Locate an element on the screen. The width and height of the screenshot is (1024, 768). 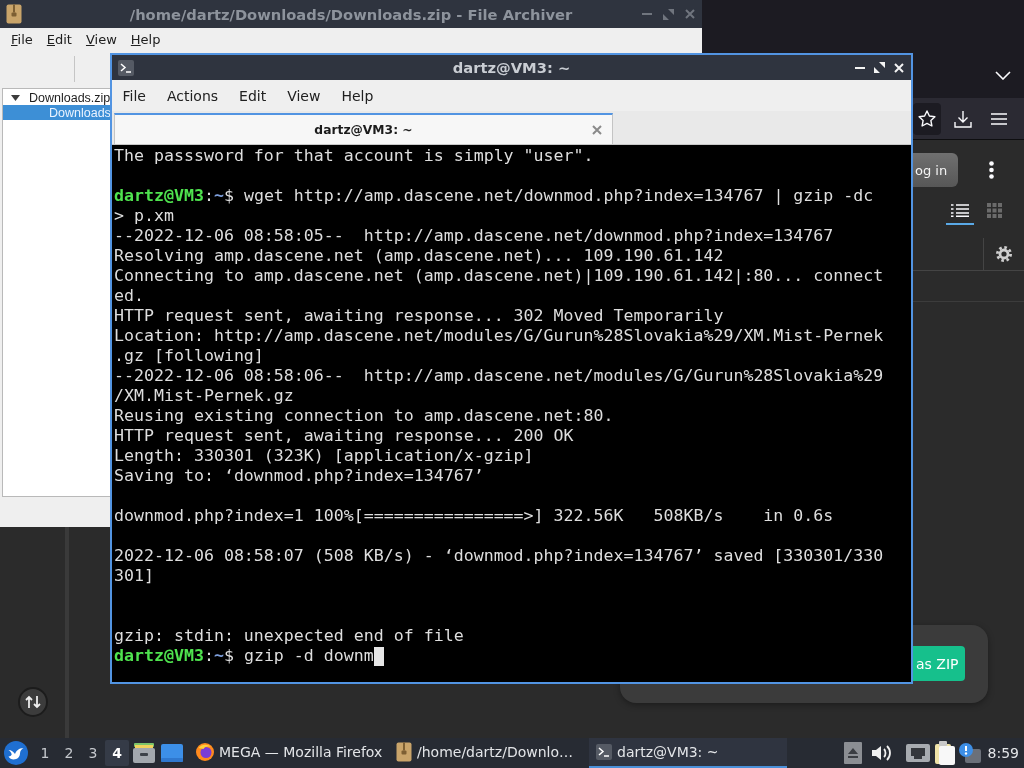
kebab-menu-icon is located at coordinates (991, 170).